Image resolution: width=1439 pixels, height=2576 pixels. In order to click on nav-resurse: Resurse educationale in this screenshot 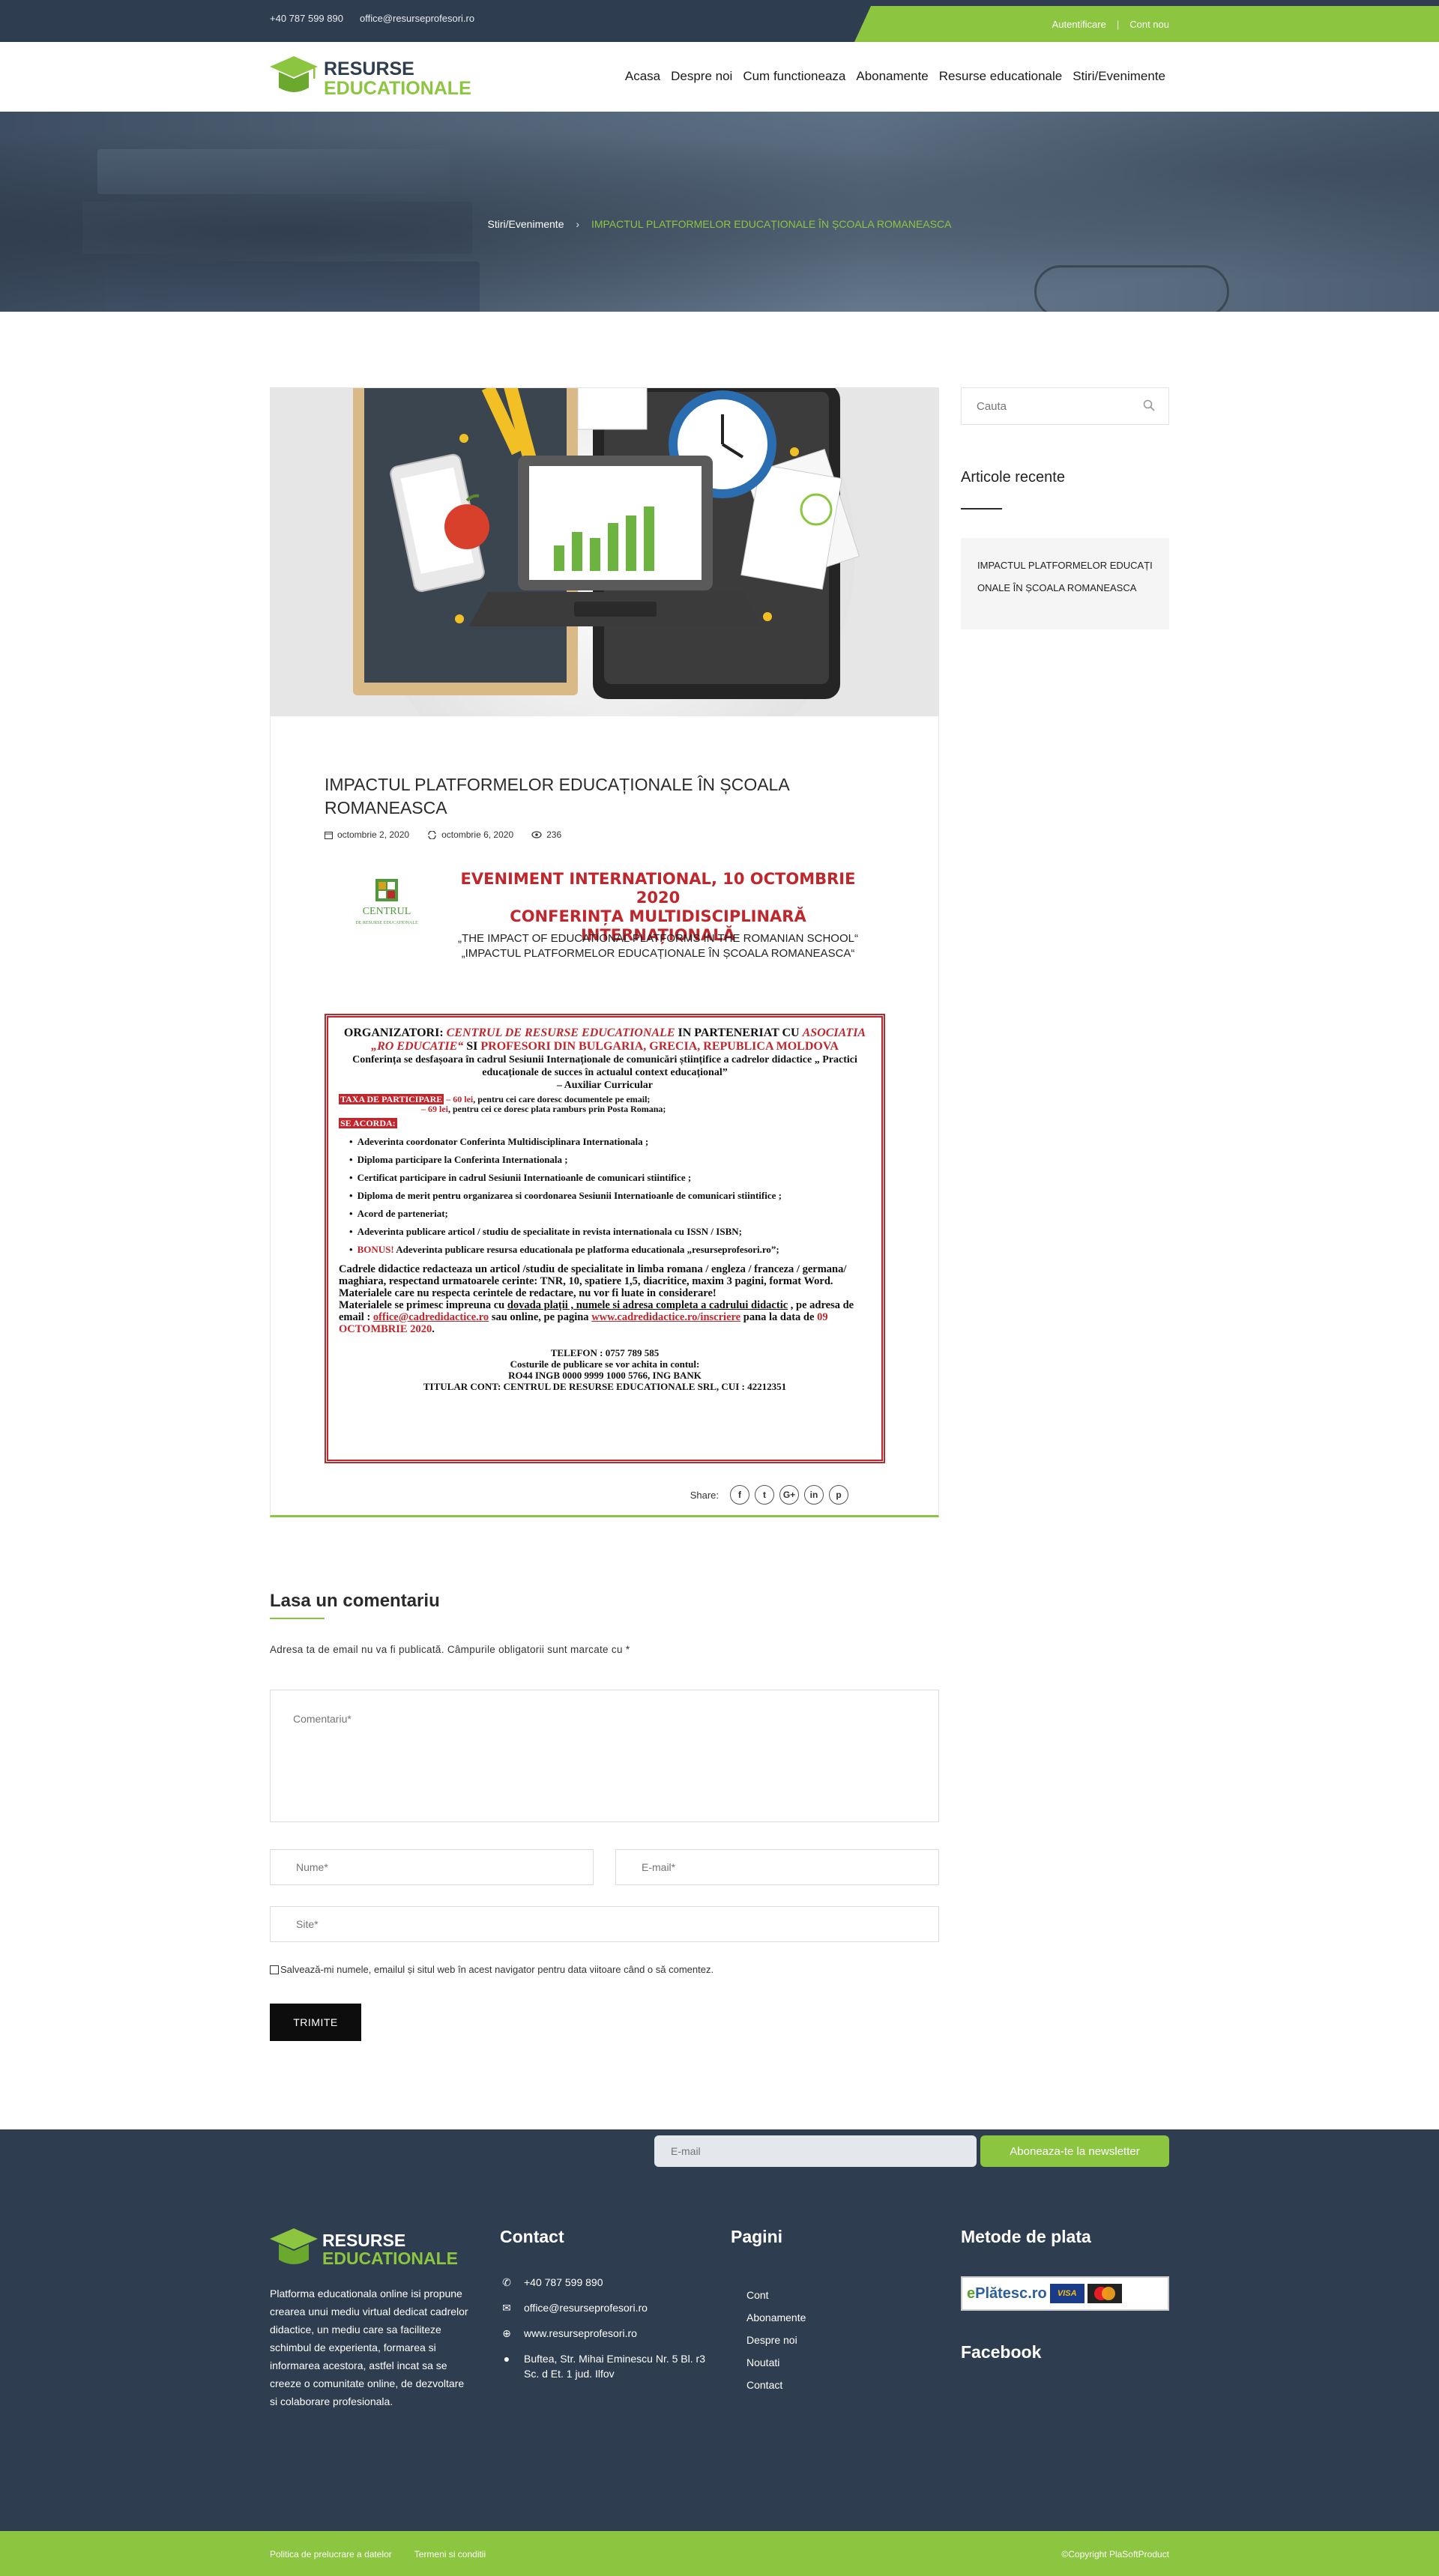, I will do `click(1000, 76)`.